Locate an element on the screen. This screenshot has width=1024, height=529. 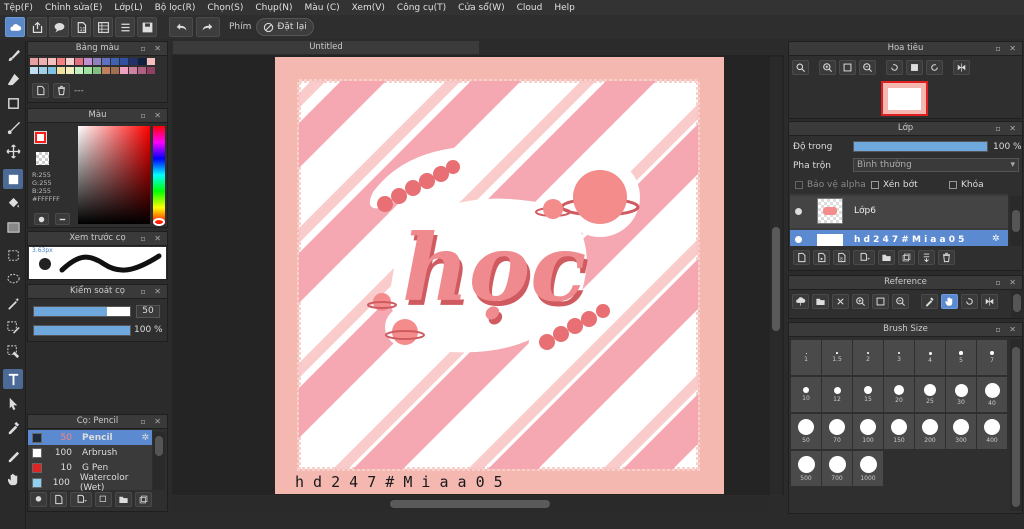
brush-size-option-1.5: 1.5 is located at coordinates (837, 357).